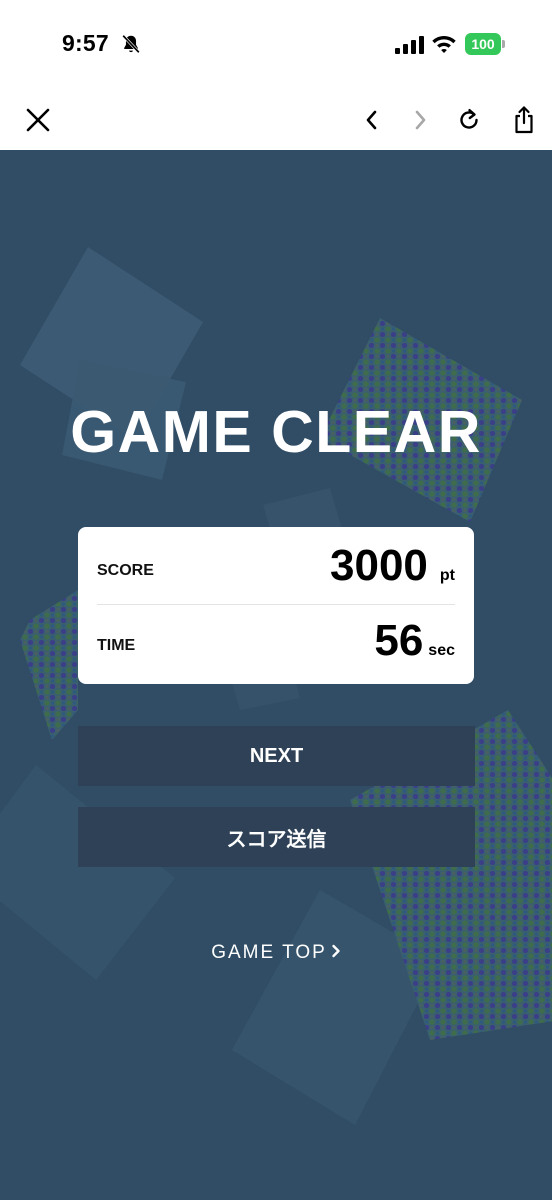 Image resolution: width=552 pixels, height=1200 pixels. What do you see at coordinates (276, 645) in the screenshot?
I see `time-row: TIME 56 sec` at bounding box center [276, 645].